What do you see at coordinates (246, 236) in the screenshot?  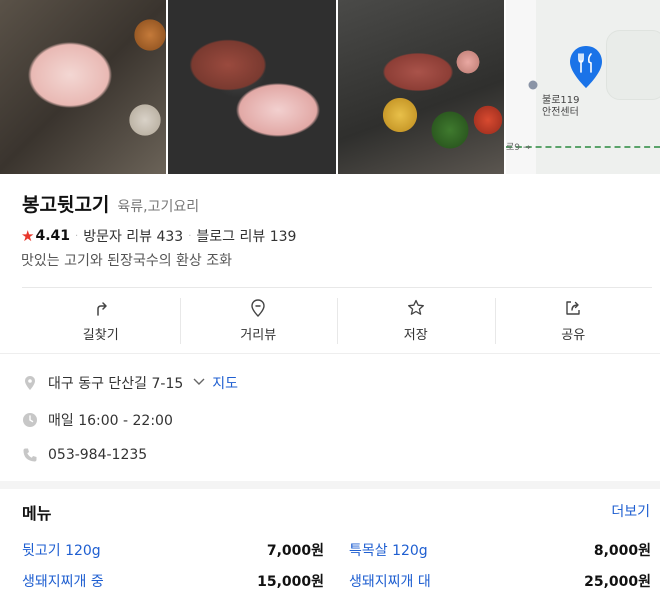 I see `blog-reviews-link: 블로그 리뷰 139` at bounding box center [246, 236].